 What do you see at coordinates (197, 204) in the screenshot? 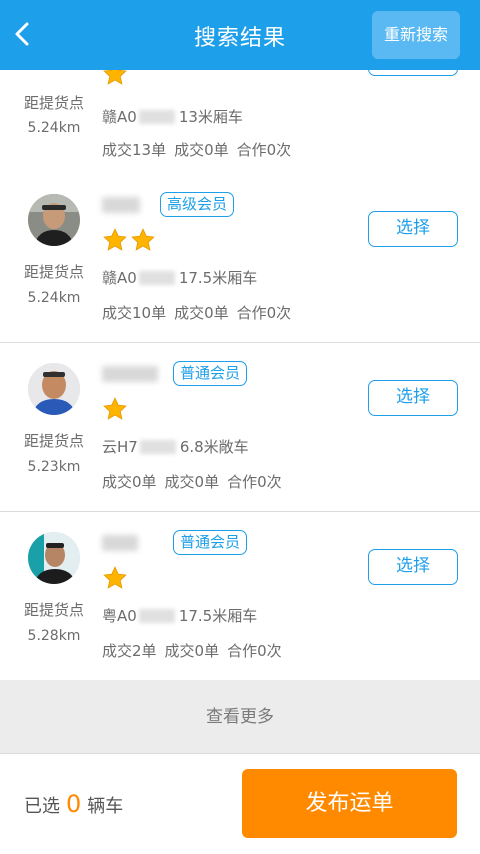
I see `member-badge: 高级会员` at bounding box center [197, 204].